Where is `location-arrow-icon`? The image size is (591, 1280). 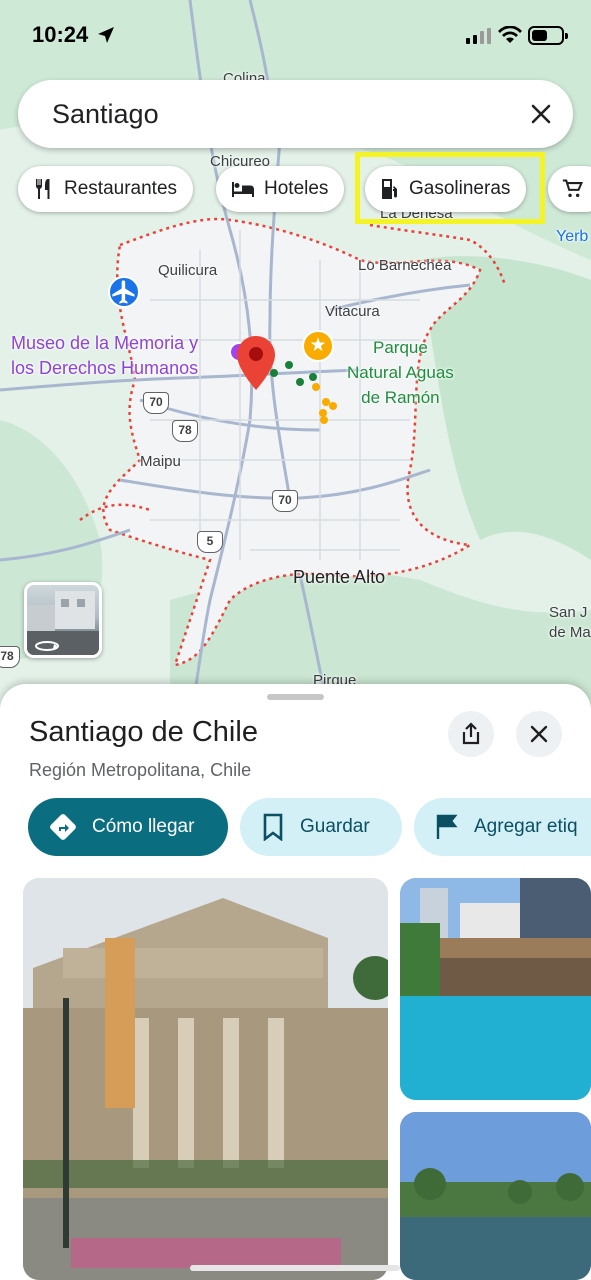 location-arrow-icon is located at coordinates (106, 35).